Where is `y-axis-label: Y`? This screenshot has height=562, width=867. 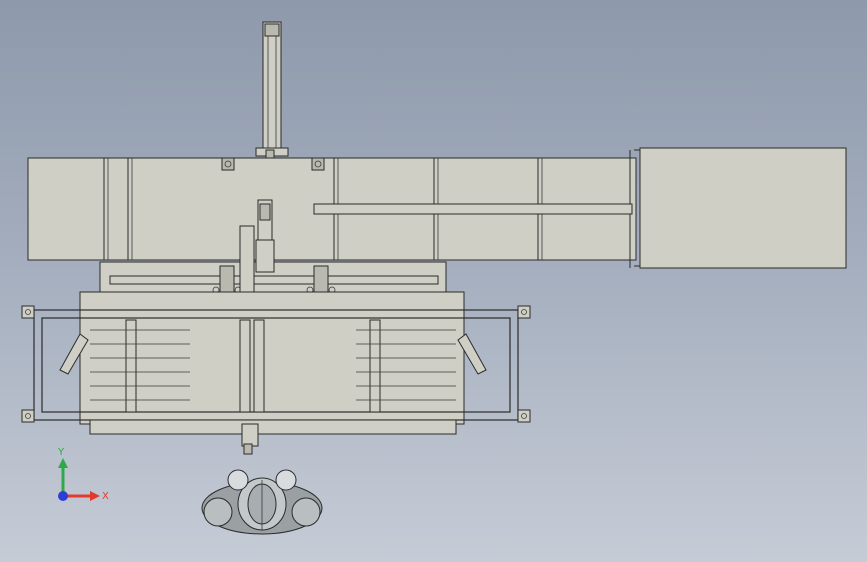
y-axis-label: Y is located at coordinates (61, 452).